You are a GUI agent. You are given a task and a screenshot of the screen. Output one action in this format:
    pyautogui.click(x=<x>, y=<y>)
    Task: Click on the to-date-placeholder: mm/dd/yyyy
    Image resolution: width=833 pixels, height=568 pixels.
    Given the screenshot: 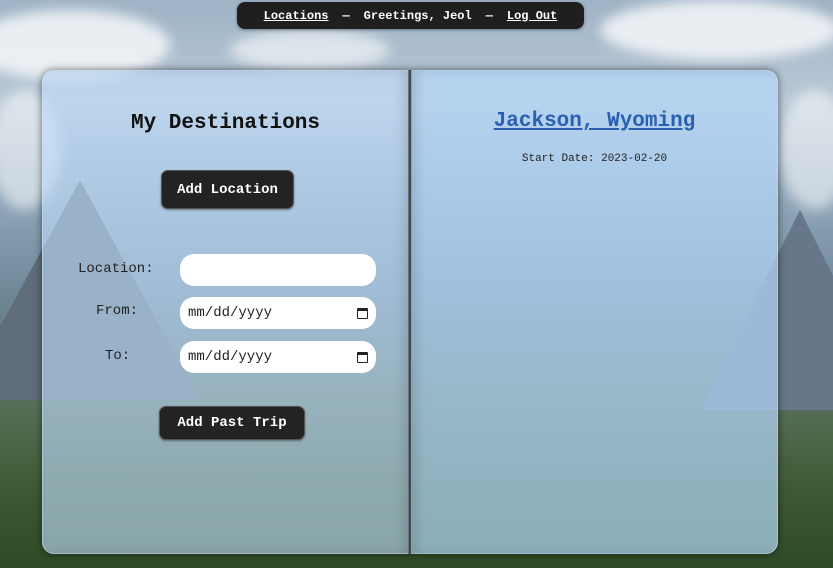 What is the action you would take?
    pyautogui.click(x=230, y=357)
    